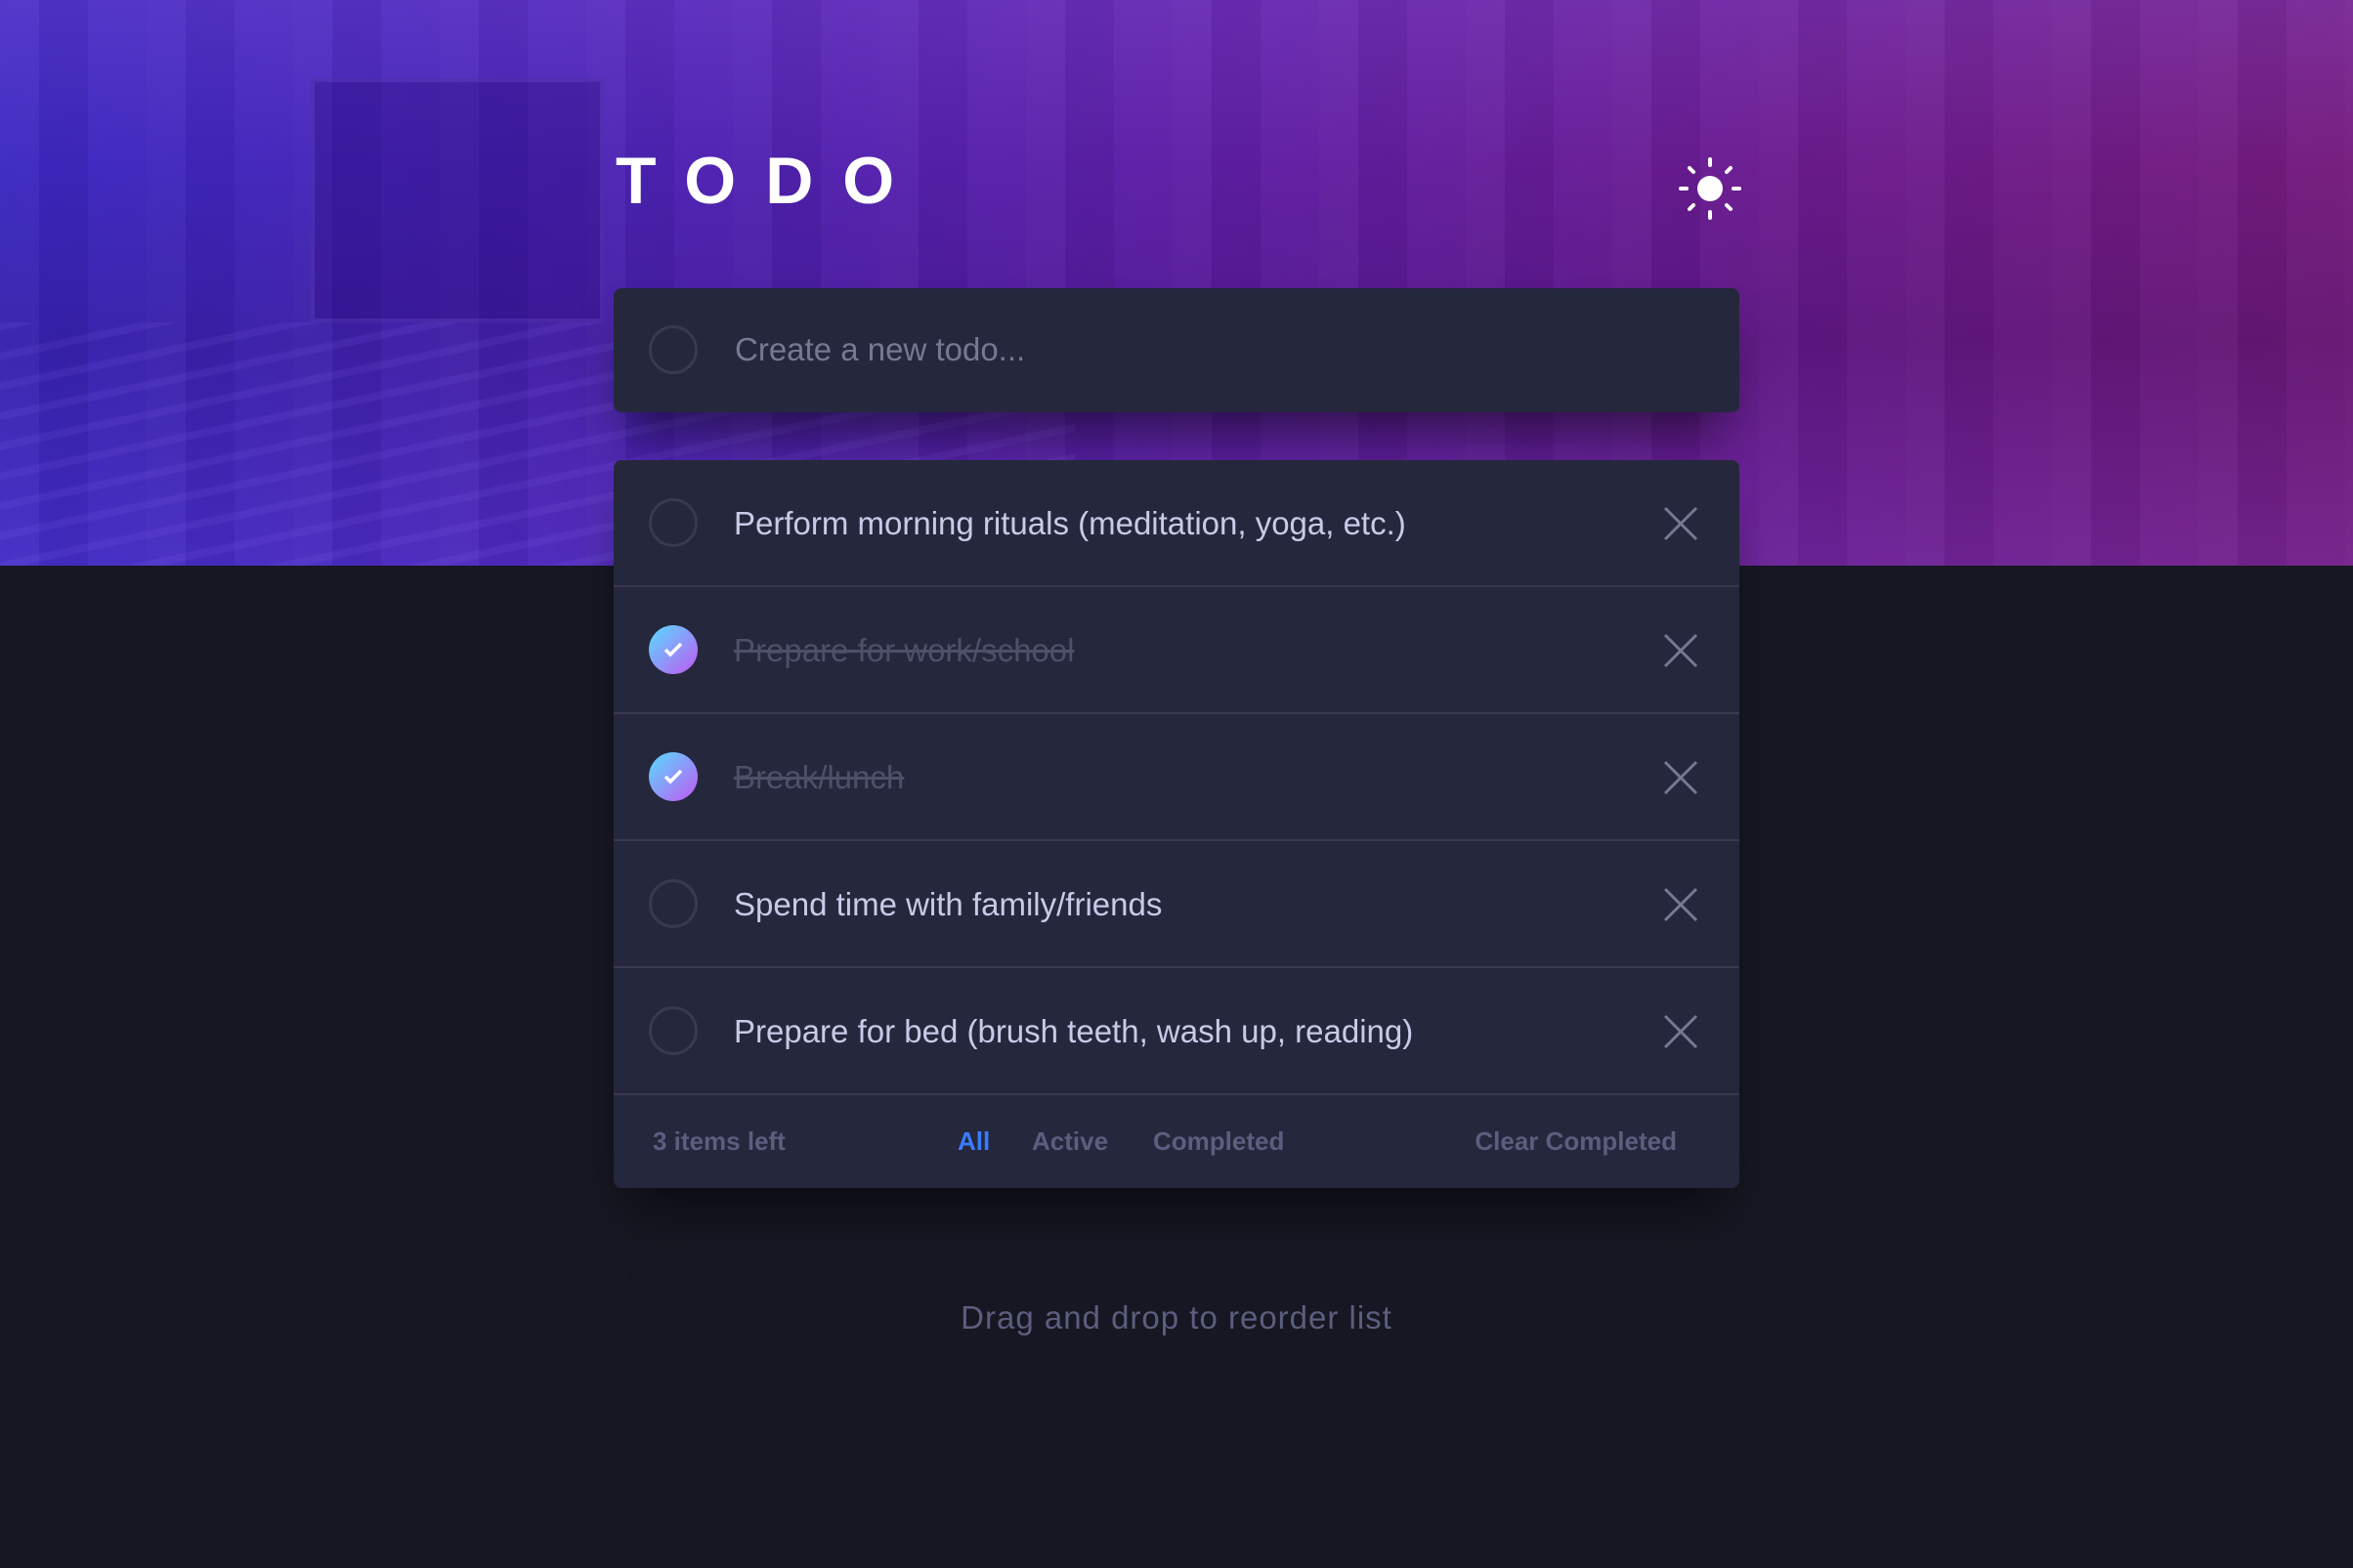 This screenshot has height=1568, width=2353. Describe the element at coordinates (1176, 1317) in the screenshot. I see `reorder-hint: Drag and drop to reorder list` at that location.